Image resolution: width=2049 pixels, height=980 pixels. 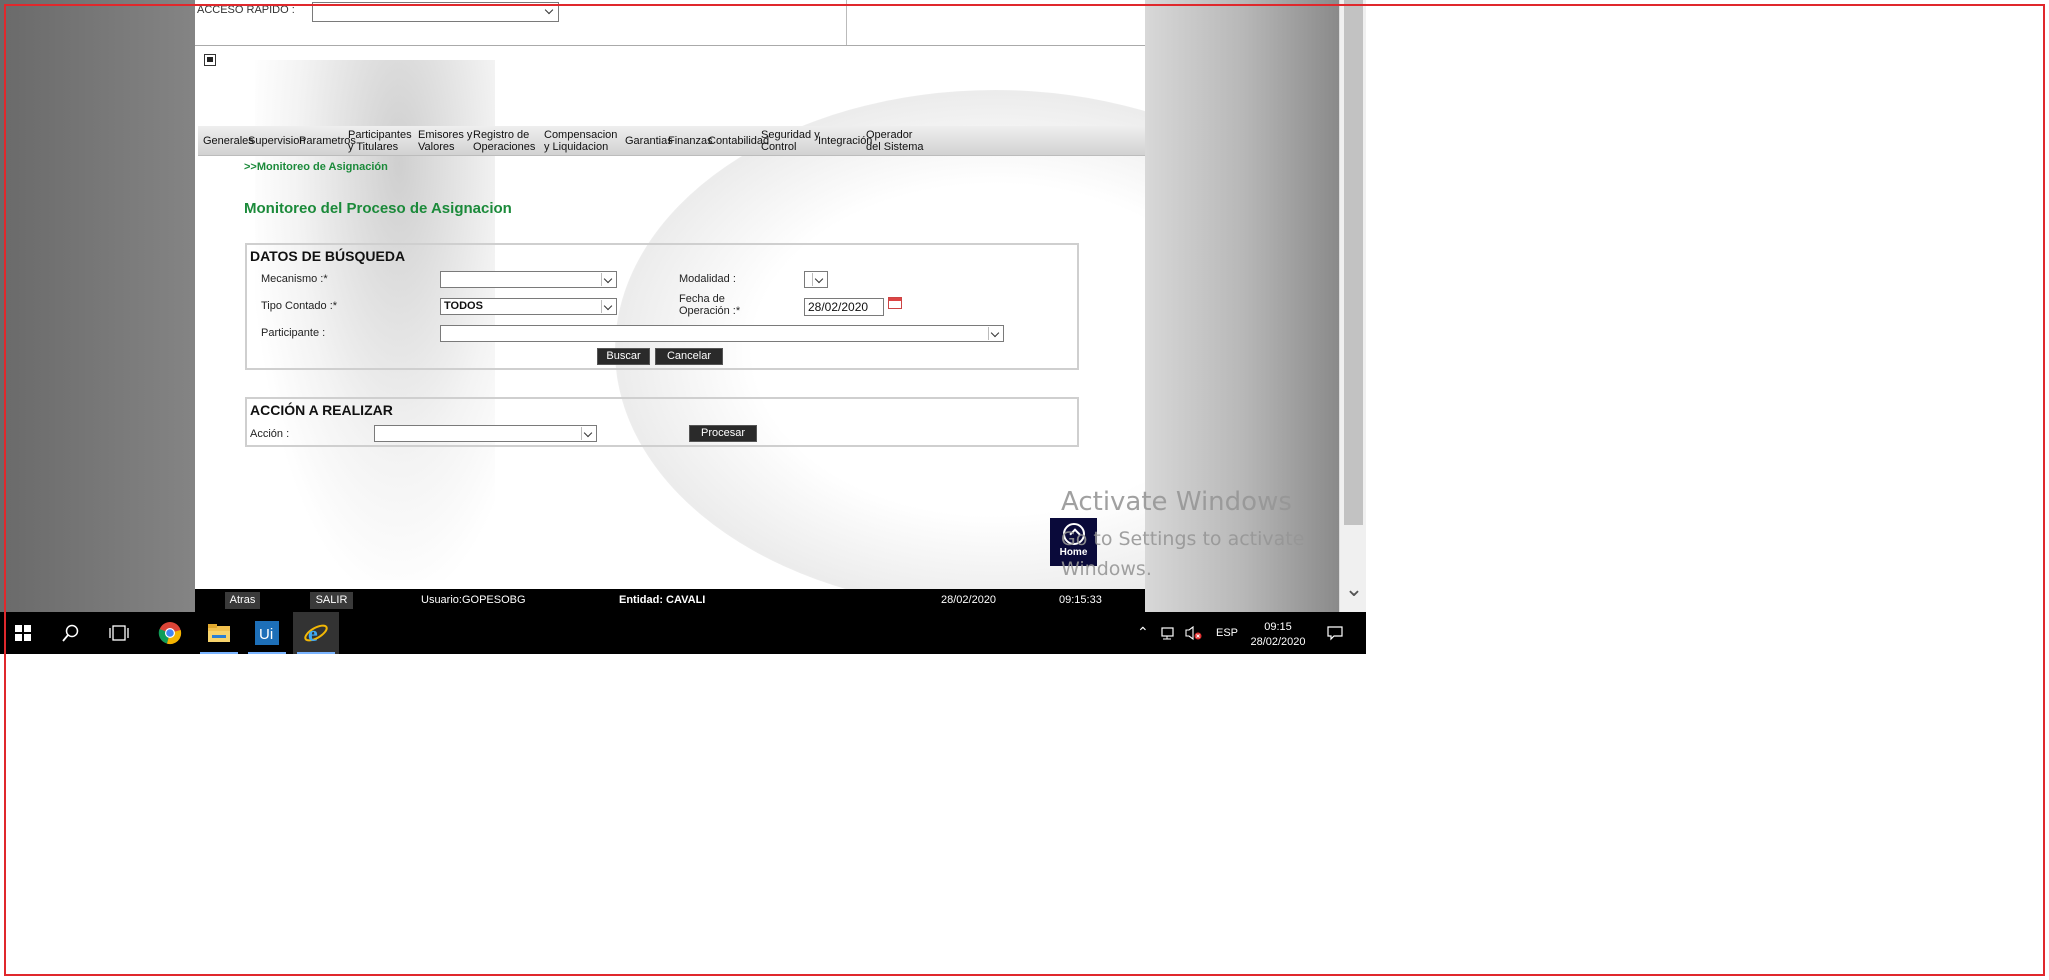 I want to click on status-time: 09:15:33, so click(x=1080, y=600).